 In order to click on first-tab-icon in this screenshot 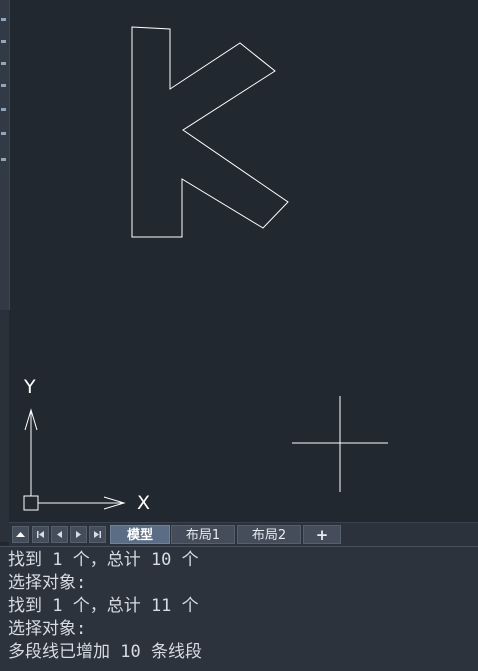, I will do `click(40, 534)`.